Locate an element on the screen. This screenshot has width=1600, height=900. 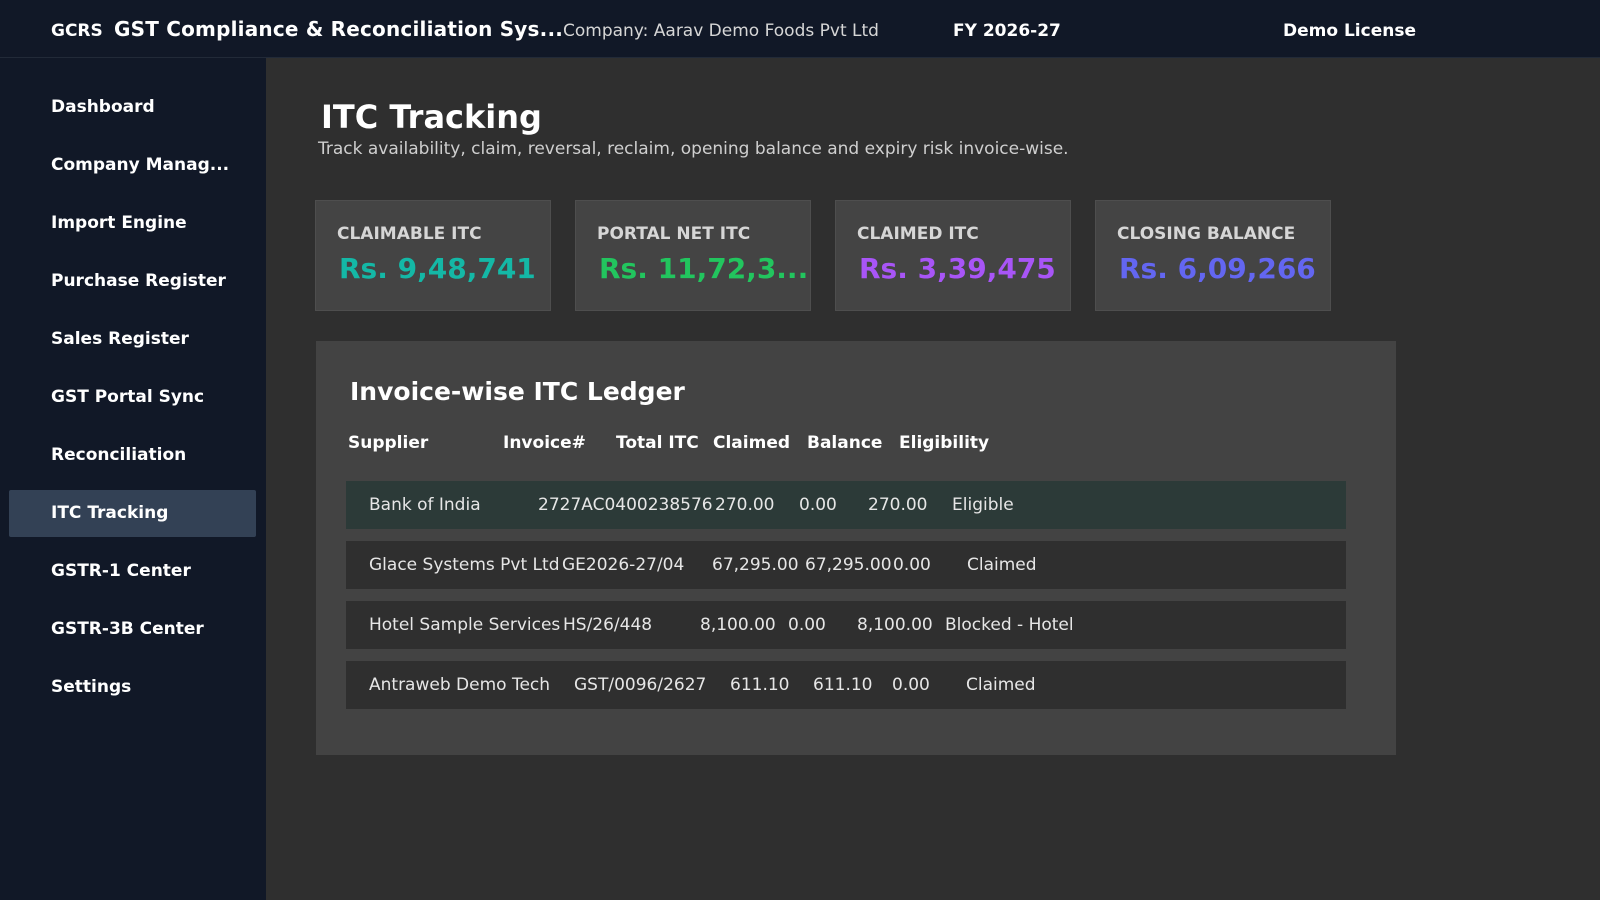
cell-supplier: Hotel Sample Services is located at coordinates (465, 625).